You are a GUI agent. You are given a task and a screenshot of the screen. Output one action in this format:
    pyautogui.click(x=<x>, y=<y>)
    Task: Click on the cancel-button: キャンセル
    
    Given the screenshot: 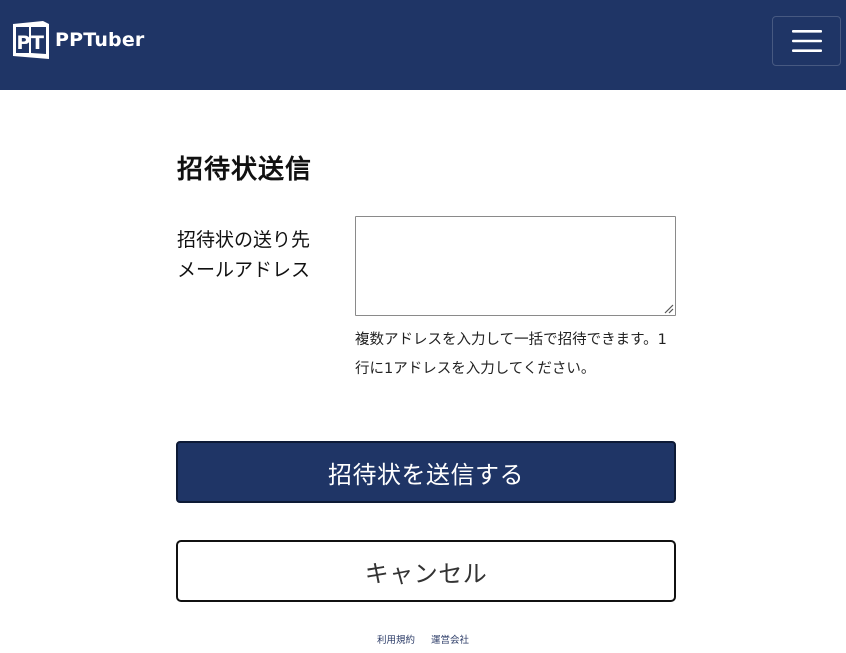 What is the action you would take?
    pyautogui.click(x=426, y=571)
    